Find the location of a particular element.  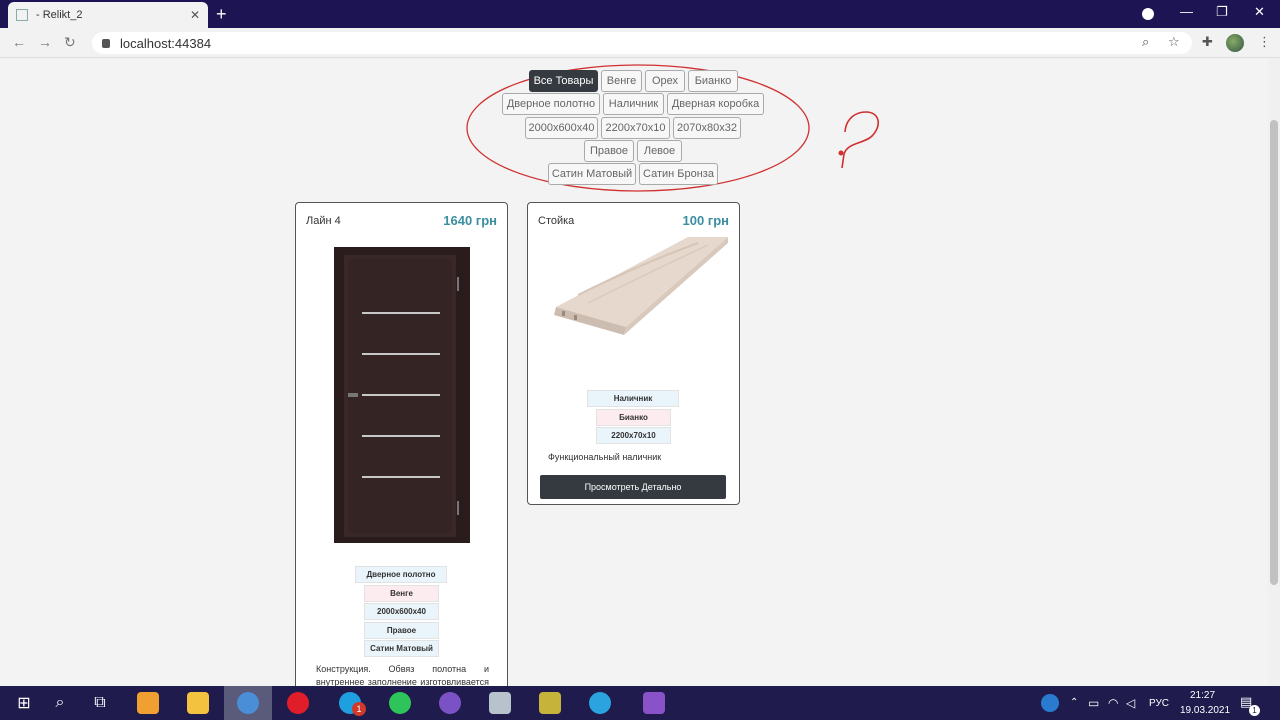

filter-wenge: Венге is located at coordinates (621, 81).